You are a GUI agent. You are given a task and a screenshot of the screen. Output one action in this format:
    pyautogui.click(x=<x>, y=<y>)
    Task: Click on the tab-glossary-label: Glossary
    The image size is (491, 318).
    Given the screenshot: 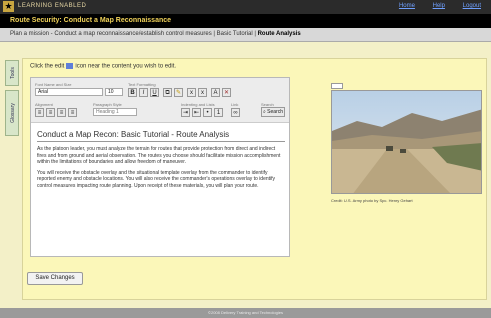 What is the action you would take?
    pyautogui.click(x=13, y=113)
    